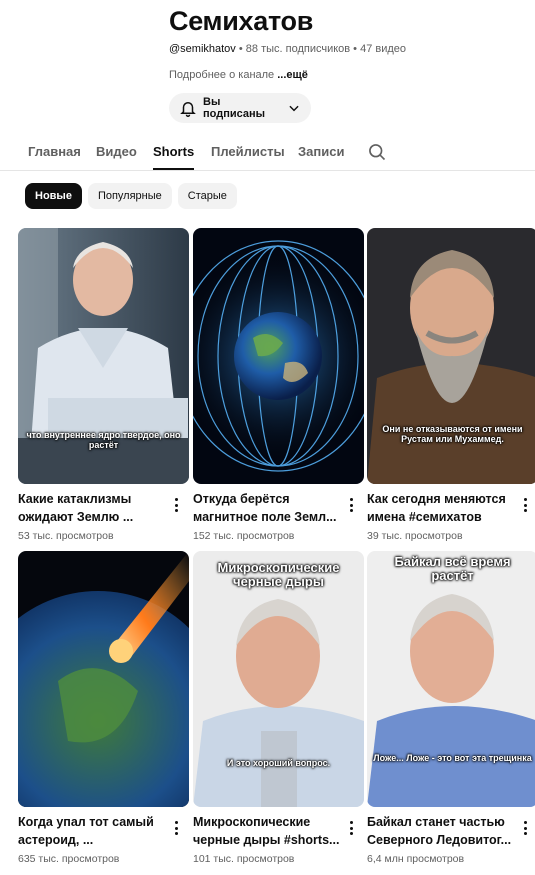  Describe the element at coordinates (292, 75) in the screenshot. I see `about-more: ...ещё` at that location.